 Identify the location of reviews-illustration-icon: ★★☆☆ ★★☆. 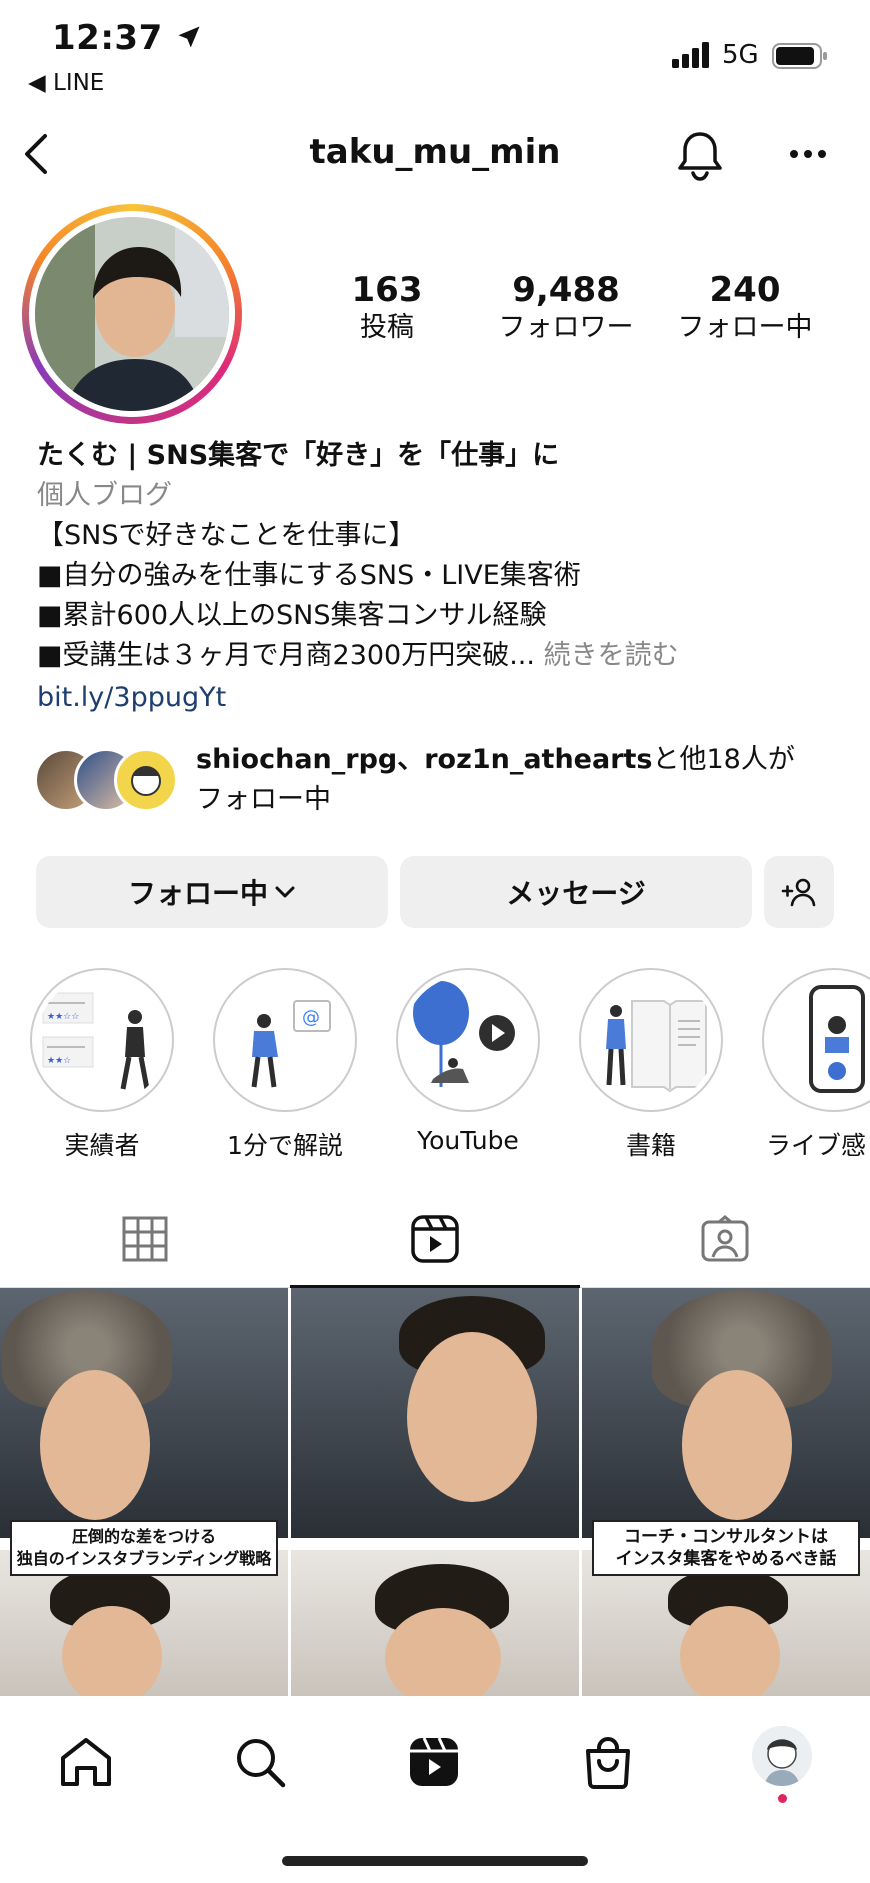
(96, 1041).